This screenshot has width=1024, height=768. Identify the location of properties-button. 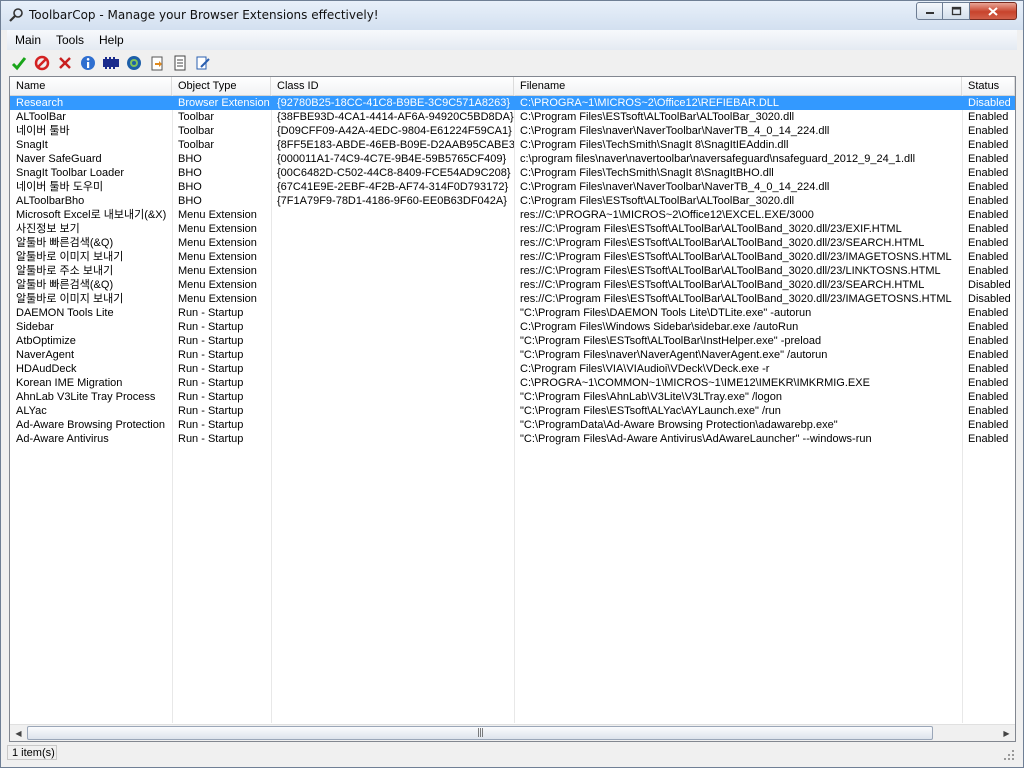
(88, 63).